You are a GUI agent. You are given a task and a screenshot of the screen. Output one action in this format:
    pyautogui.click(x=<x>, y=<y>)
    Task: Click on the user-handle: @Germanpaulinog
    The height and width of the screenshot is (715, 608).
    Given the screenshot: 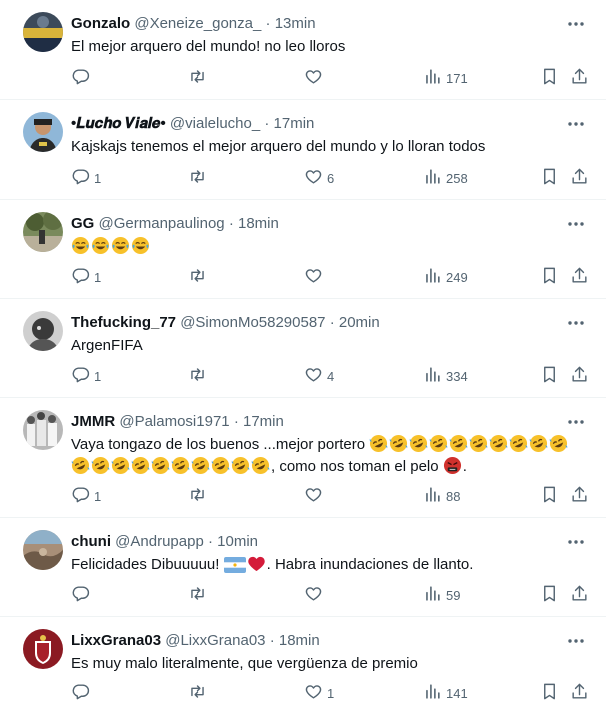 What is the action you would take?
    pyautogui.click(x=162, y=223)
    